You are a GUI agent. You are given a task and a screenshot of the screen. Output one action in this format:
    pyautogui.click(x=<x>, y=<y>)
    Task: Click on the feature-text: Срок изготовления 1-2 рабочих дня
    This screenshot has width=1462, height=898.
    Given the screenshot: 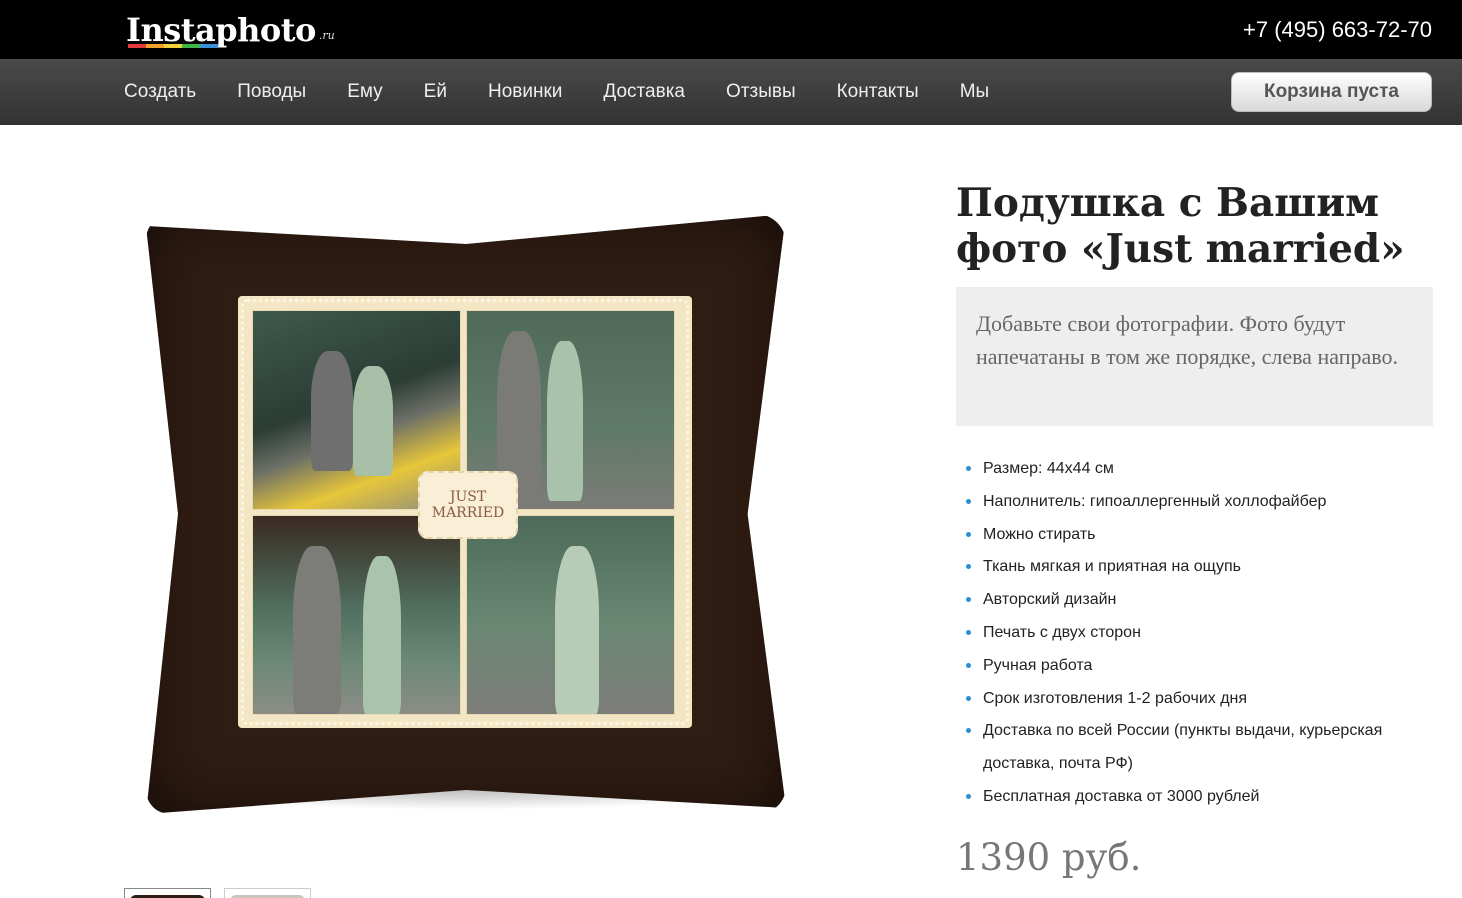 What is the action you would take?
    pyautogui.click(x=1115, y=698)
    